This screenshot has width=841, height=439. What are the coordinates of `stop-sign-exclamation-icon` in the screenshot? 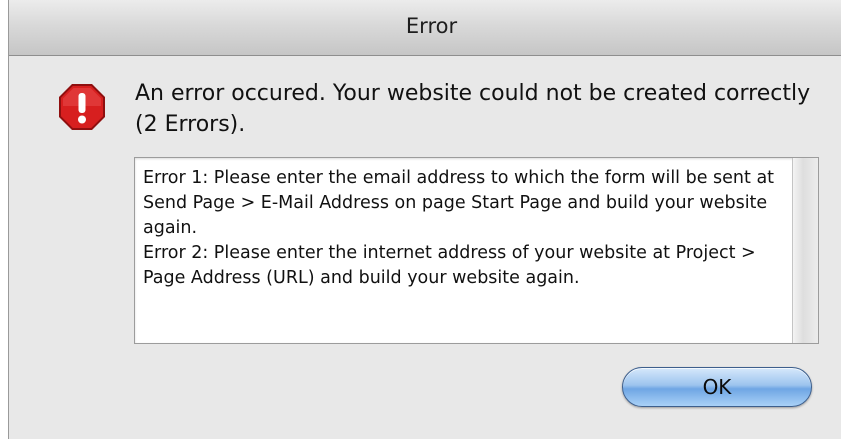 It's located at (82, 107).